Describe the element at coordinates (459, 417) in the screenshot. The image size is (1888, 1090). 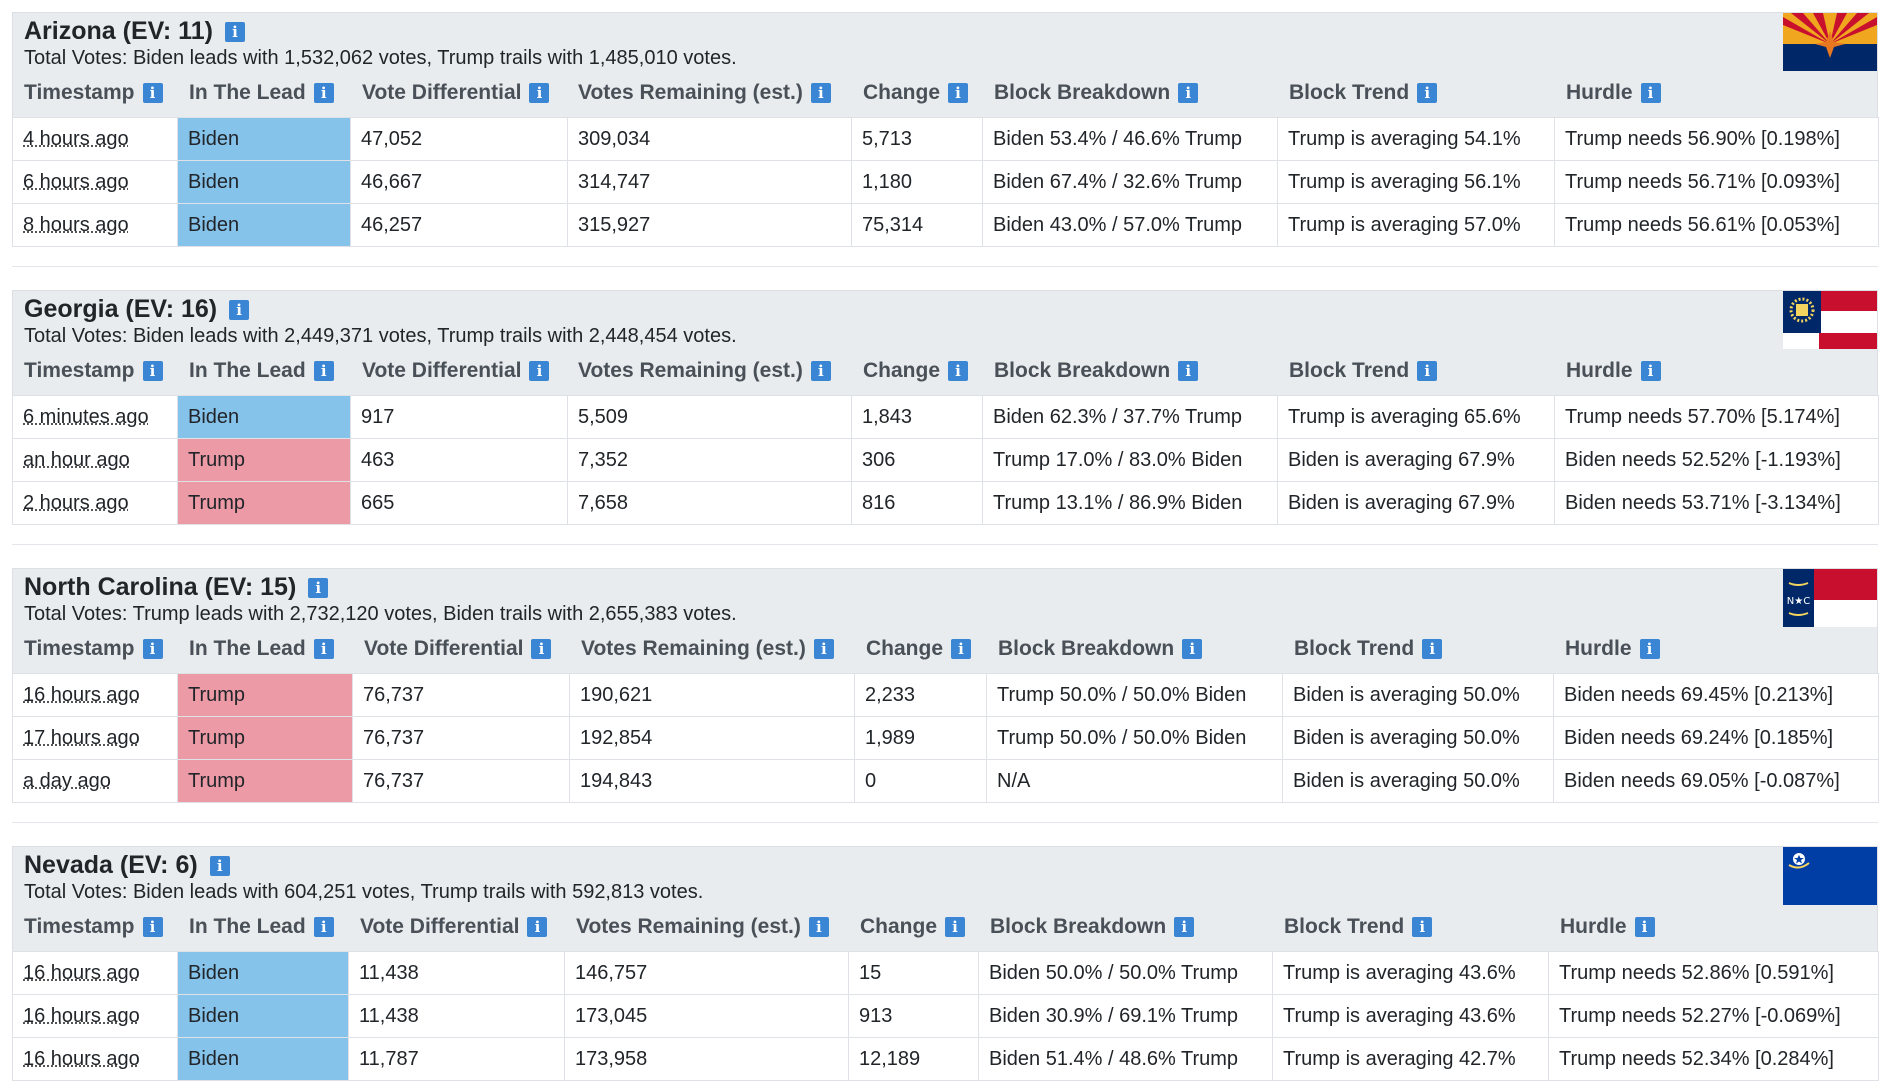
I see `vote-differential: 917` at that location.